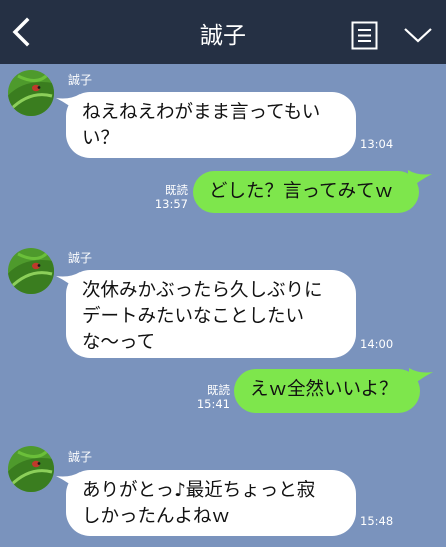 The width and height of the screenshot is (446, 547). I want to click on message-bubble: えｗ全然いいよ？, so click(333, 390).